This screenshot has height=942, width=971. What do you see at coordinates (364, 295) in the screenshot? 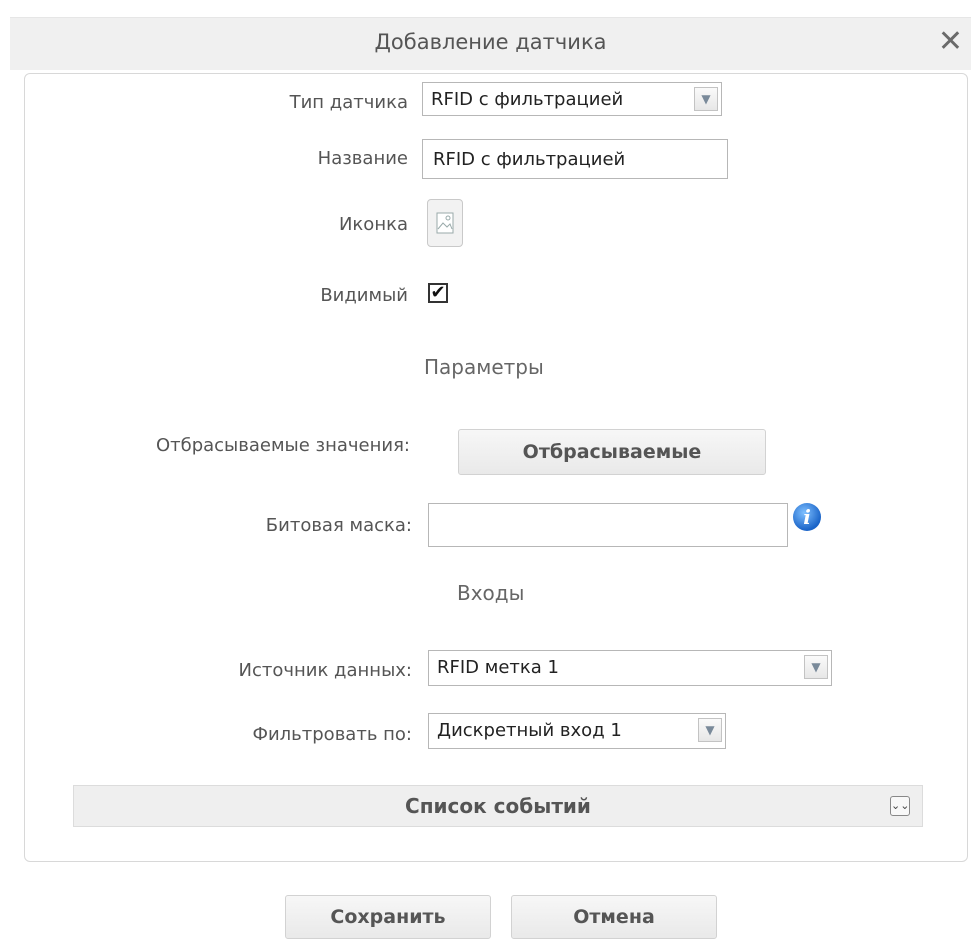
I see `visible-label: Видимый` at bounding box center [364, 295].